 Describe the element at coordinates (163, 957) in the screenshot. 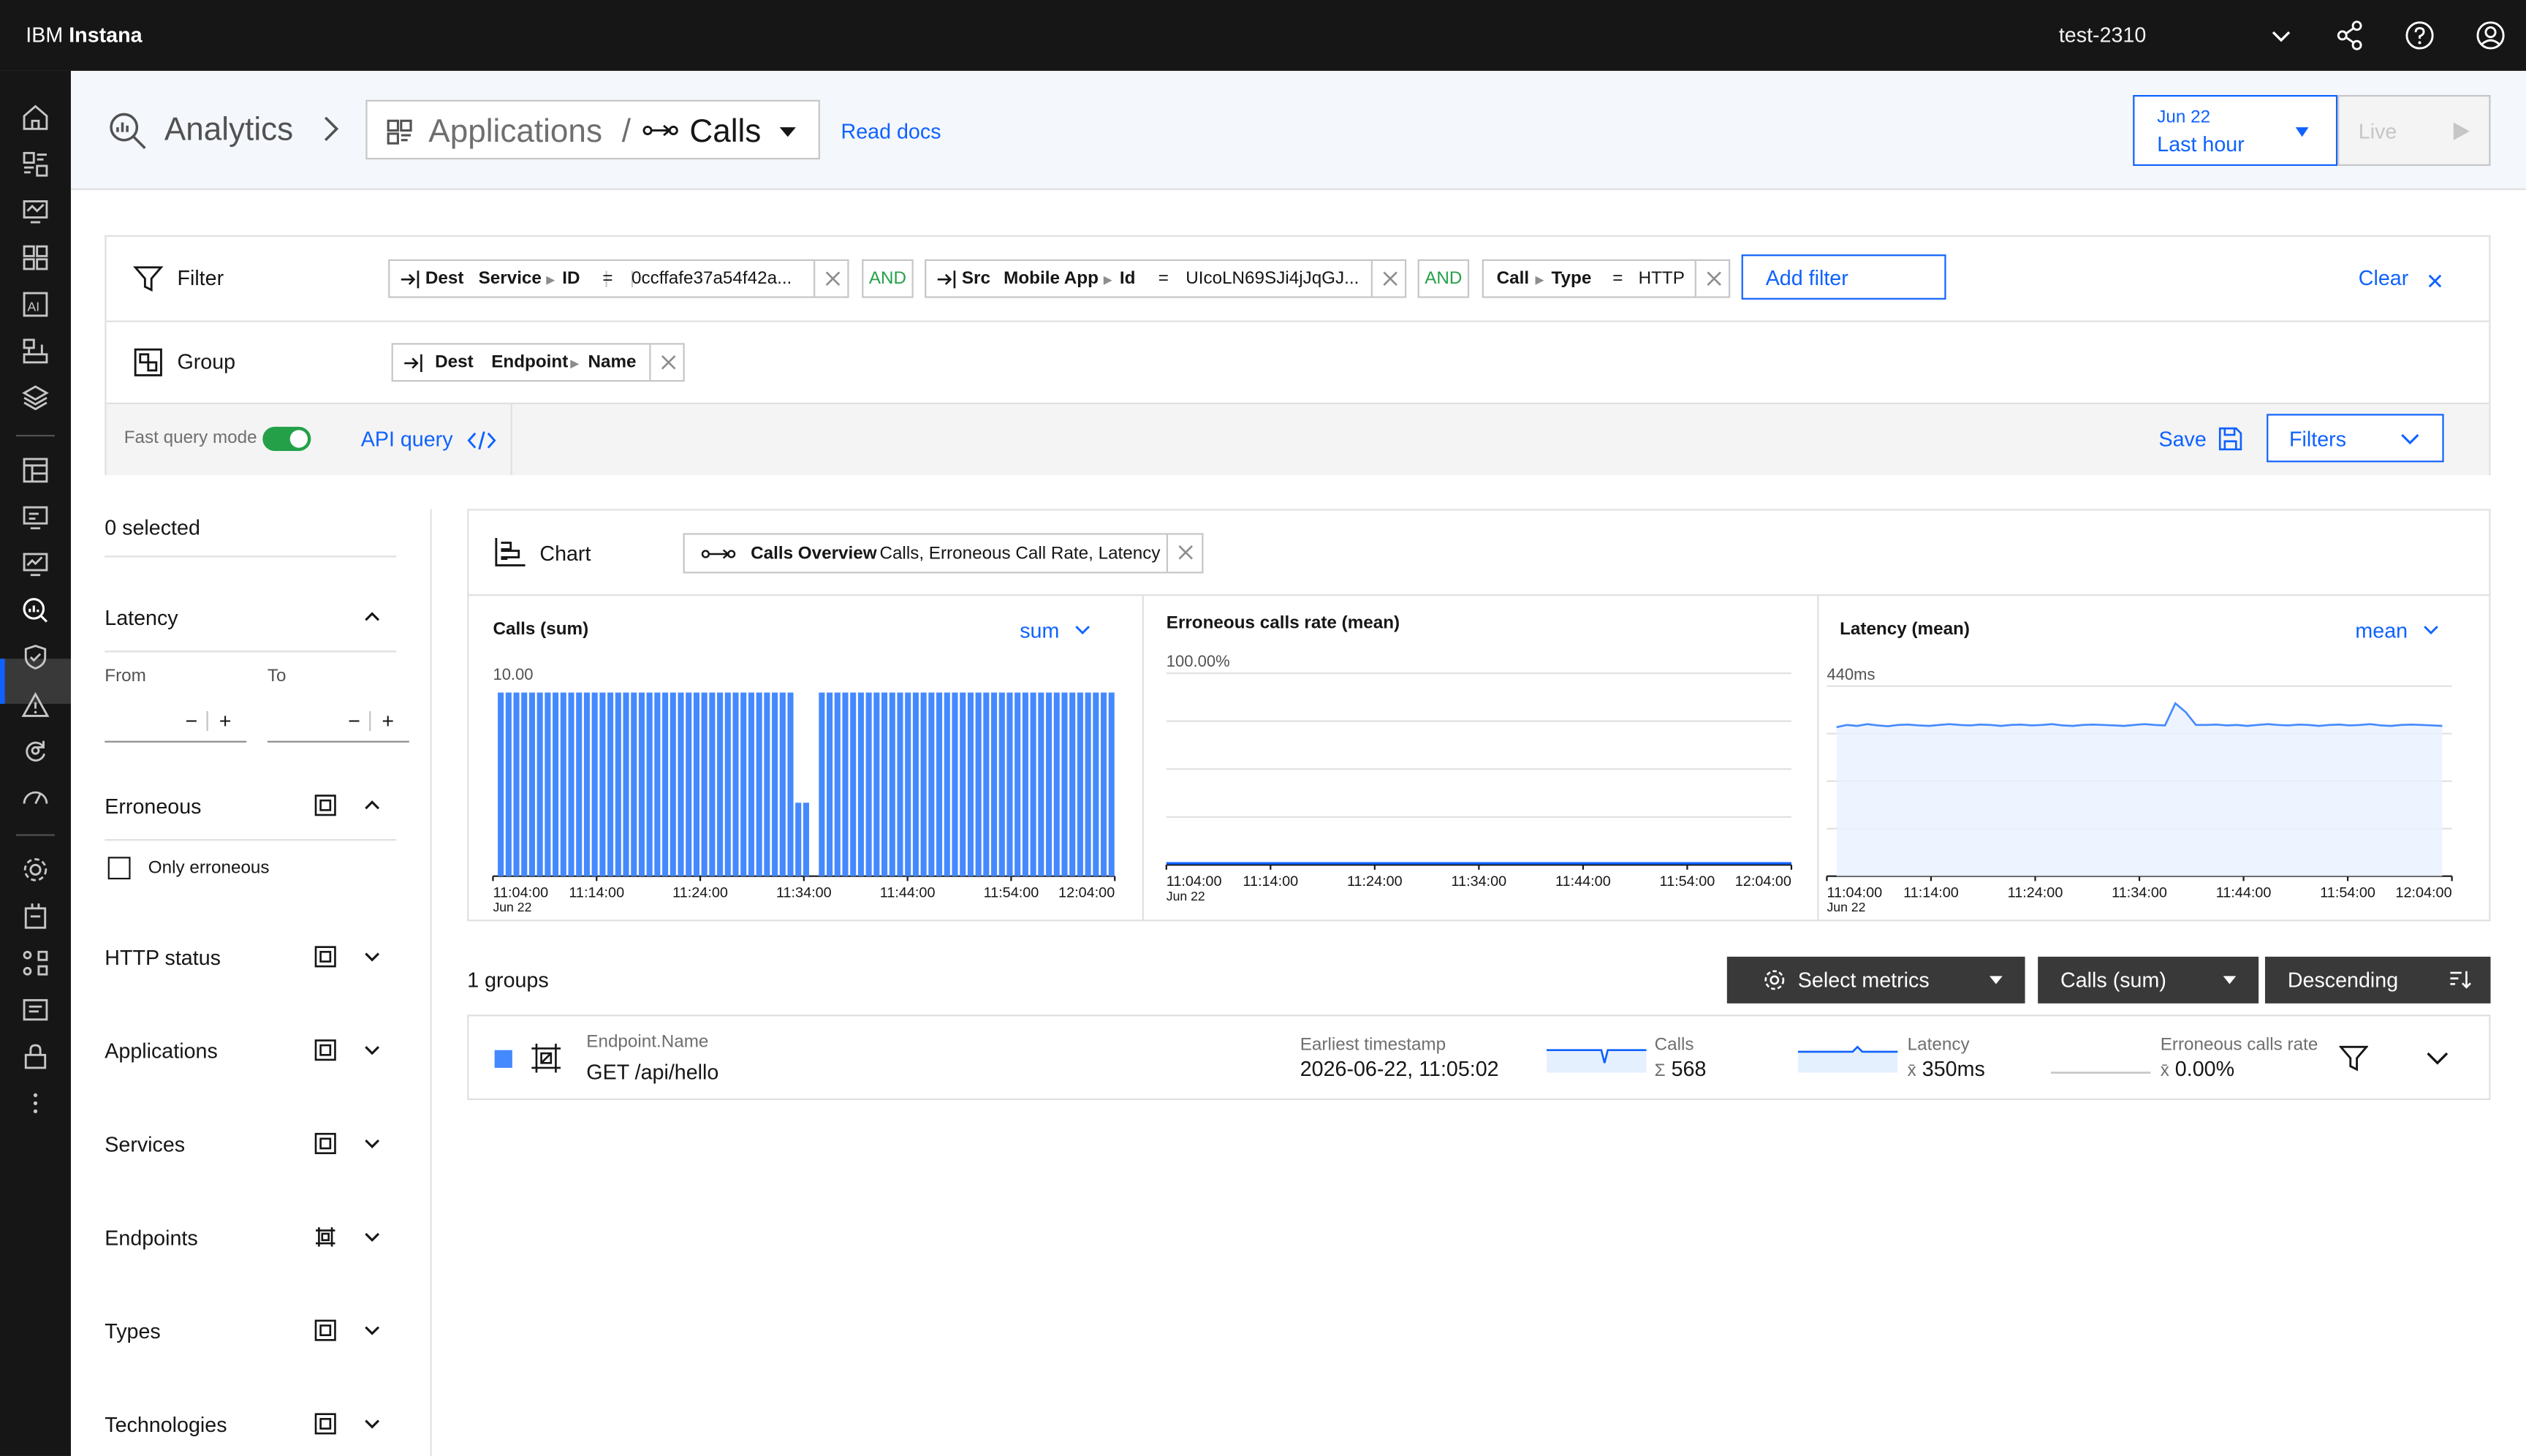

I see `facet-http-status: HTTP status` at that location.